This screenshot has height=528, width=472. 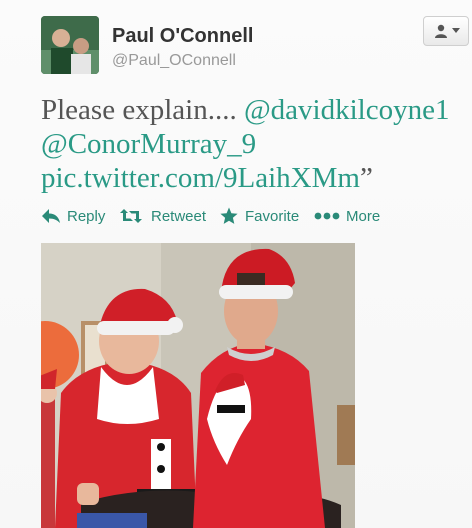 I want to click on user-actions-button, so click(x=446, y=31).